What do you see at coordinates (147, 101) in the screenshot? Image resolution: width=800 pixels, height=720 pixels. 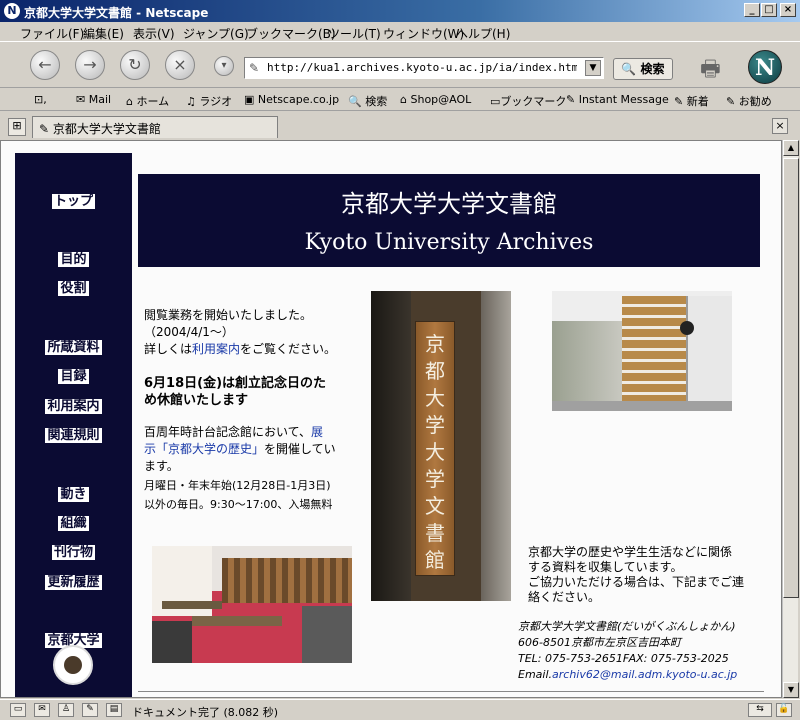 I see `bookmark-home: ⌂ ホーム` at bounding box center [147, 101].